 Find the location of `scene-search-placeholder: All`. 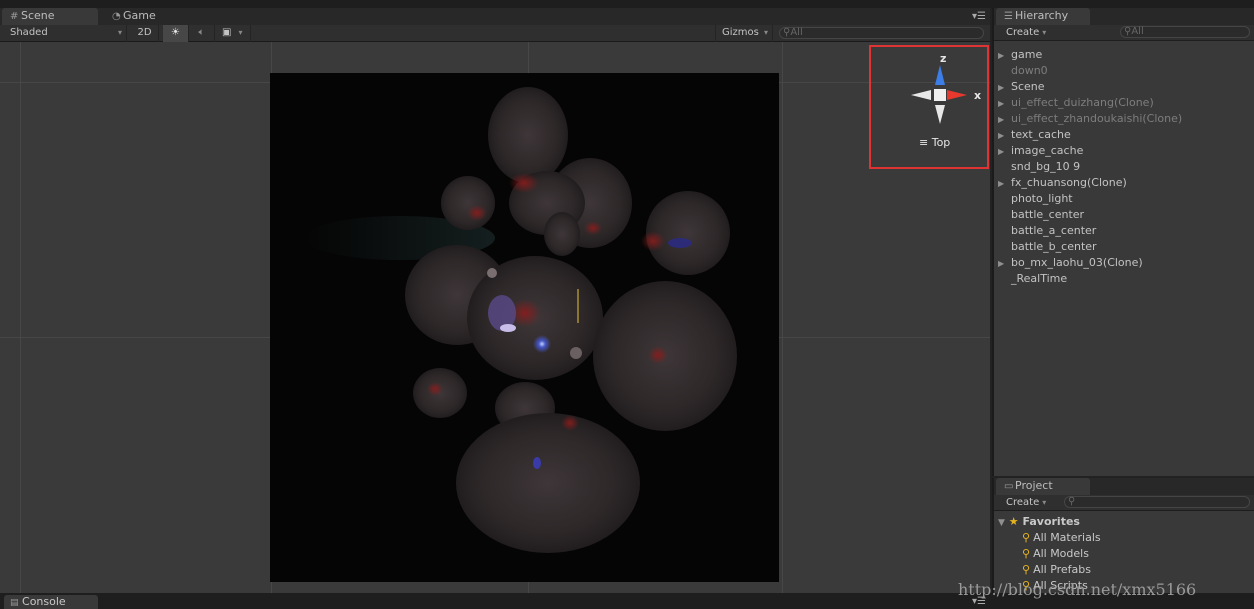

scene-search-placeholder: All is located at coordinates (796, 32).